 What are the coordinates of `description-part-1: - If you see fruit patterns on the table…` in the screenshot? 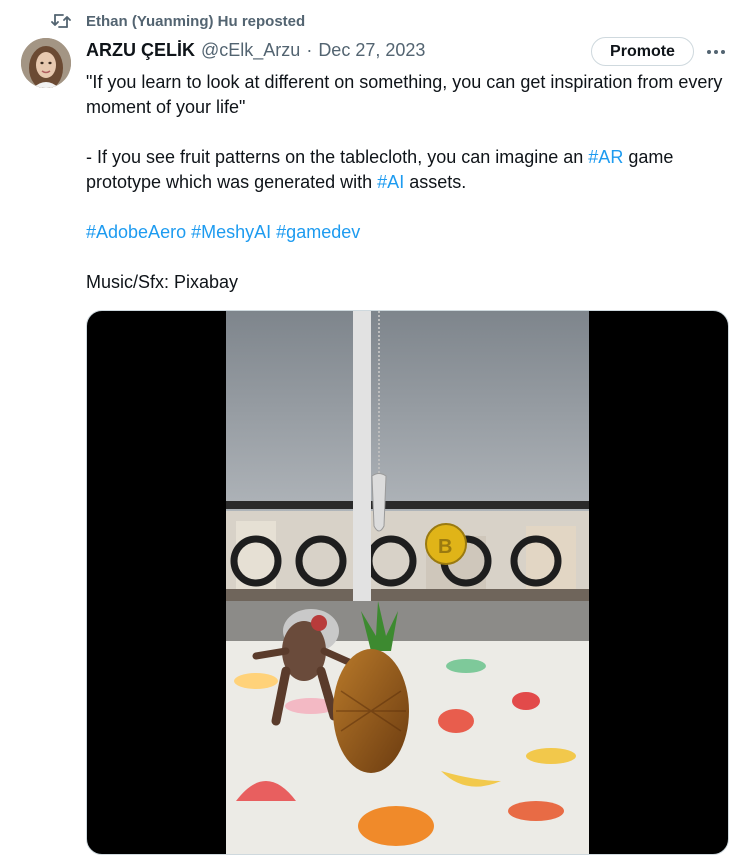 It's located at (337, 157).